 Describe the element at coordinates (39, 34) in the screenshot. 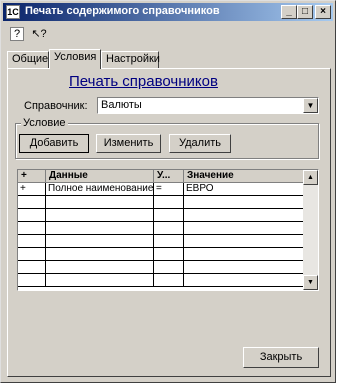

I see `pointer-help-icon: ↖?` at that location.